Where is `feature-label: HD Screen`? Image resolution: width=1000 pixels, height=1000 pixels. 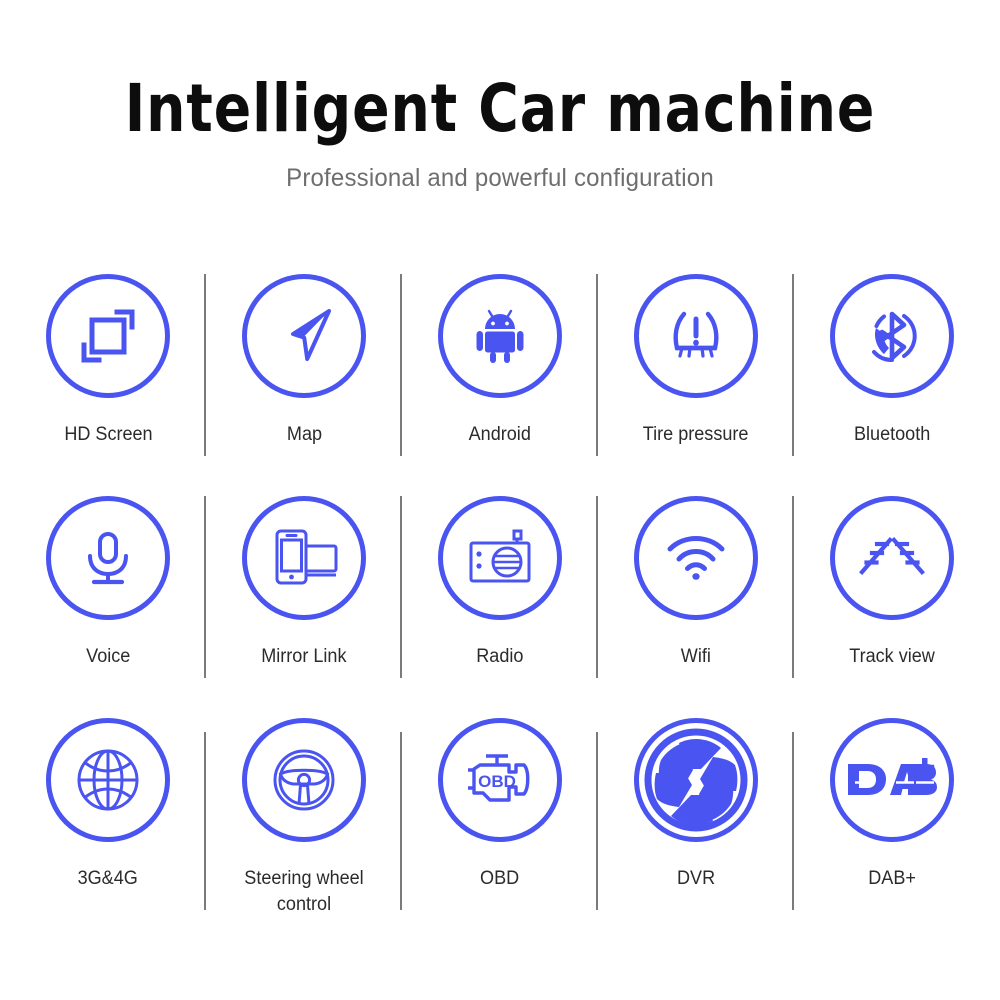
feature-label: HD Screen is located at coordinates (108, 434).